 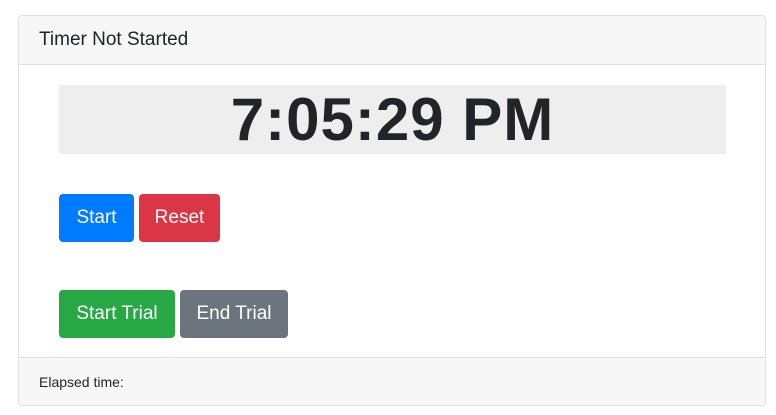 What do you see at coordinates (179, 218) in the screenshot?
I see `reset-button: Reset` at bounding box center [179, 218].